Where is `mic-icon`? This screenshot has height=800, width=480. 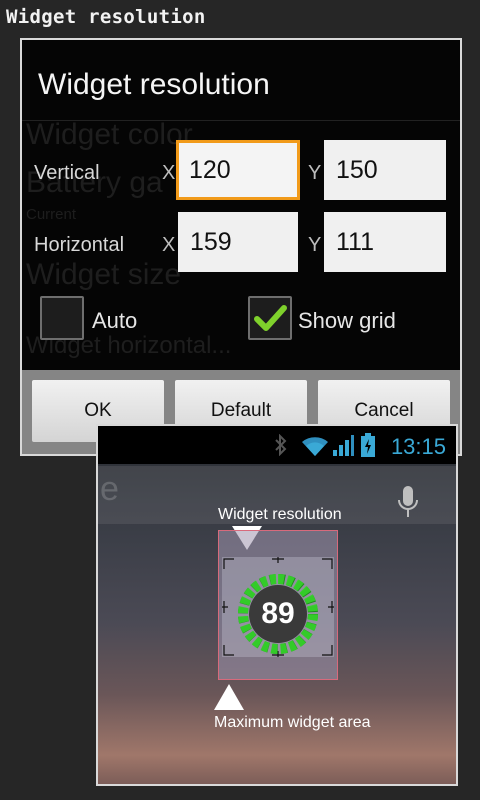 mic-icon is located at coordinates (408, 502).